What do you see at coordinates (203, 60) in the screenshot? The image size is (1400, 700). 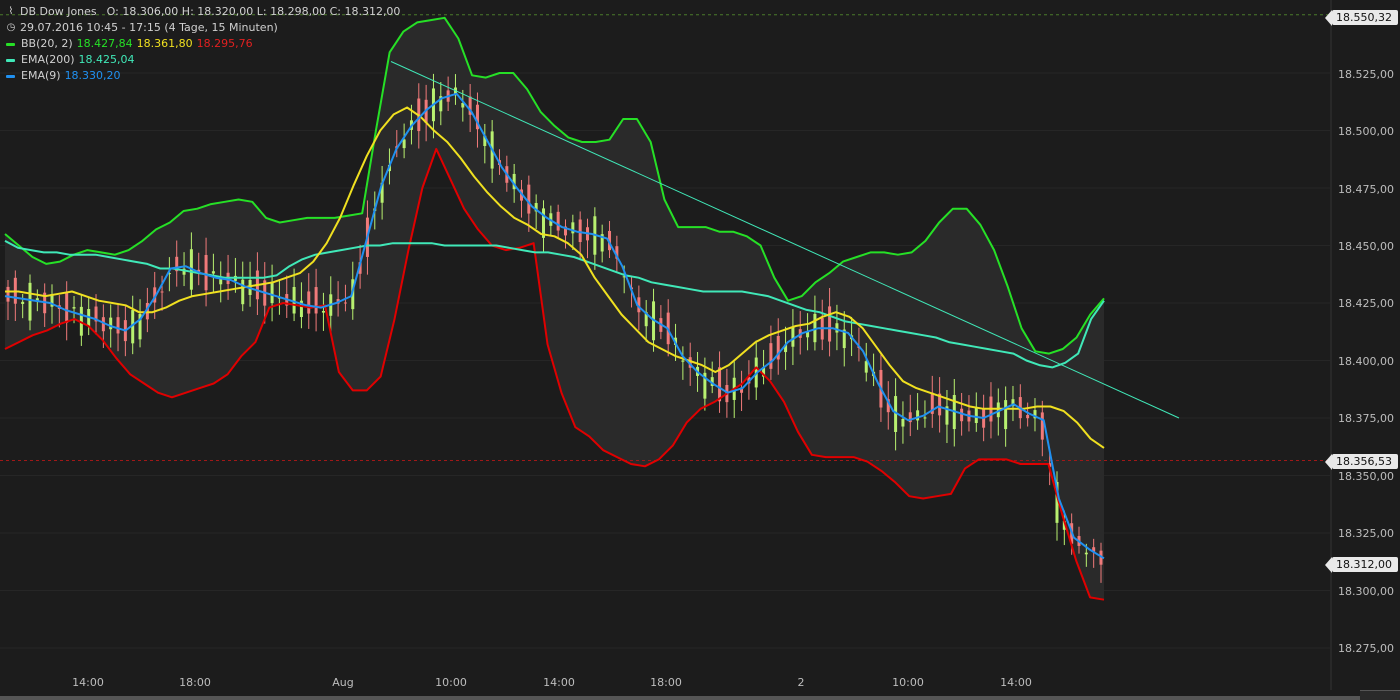 I see `legend-ema200: EMA(200) 18.425,04` at bounding box center [203, 60].